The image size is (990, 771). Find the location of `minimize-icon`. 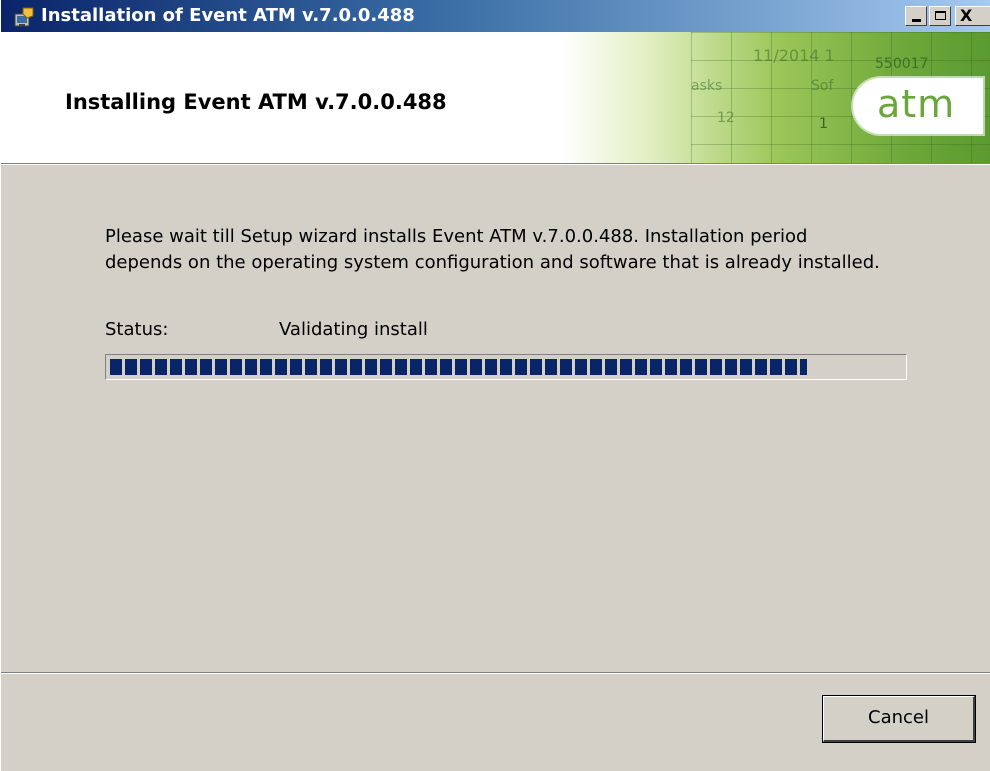

minimize-icon is located at coordinates (916, 20).